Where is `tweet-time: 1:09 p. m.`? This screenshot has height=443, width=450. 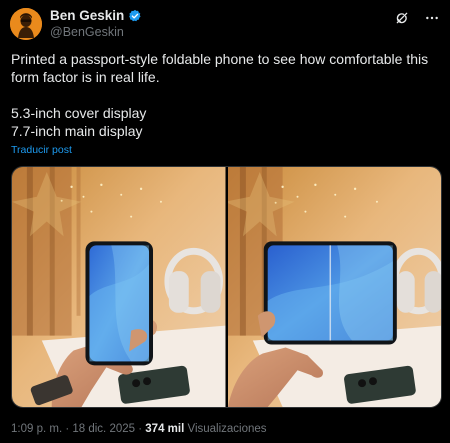 tweet-time: 1:09 p. m. is located at coordinates (36, 429).